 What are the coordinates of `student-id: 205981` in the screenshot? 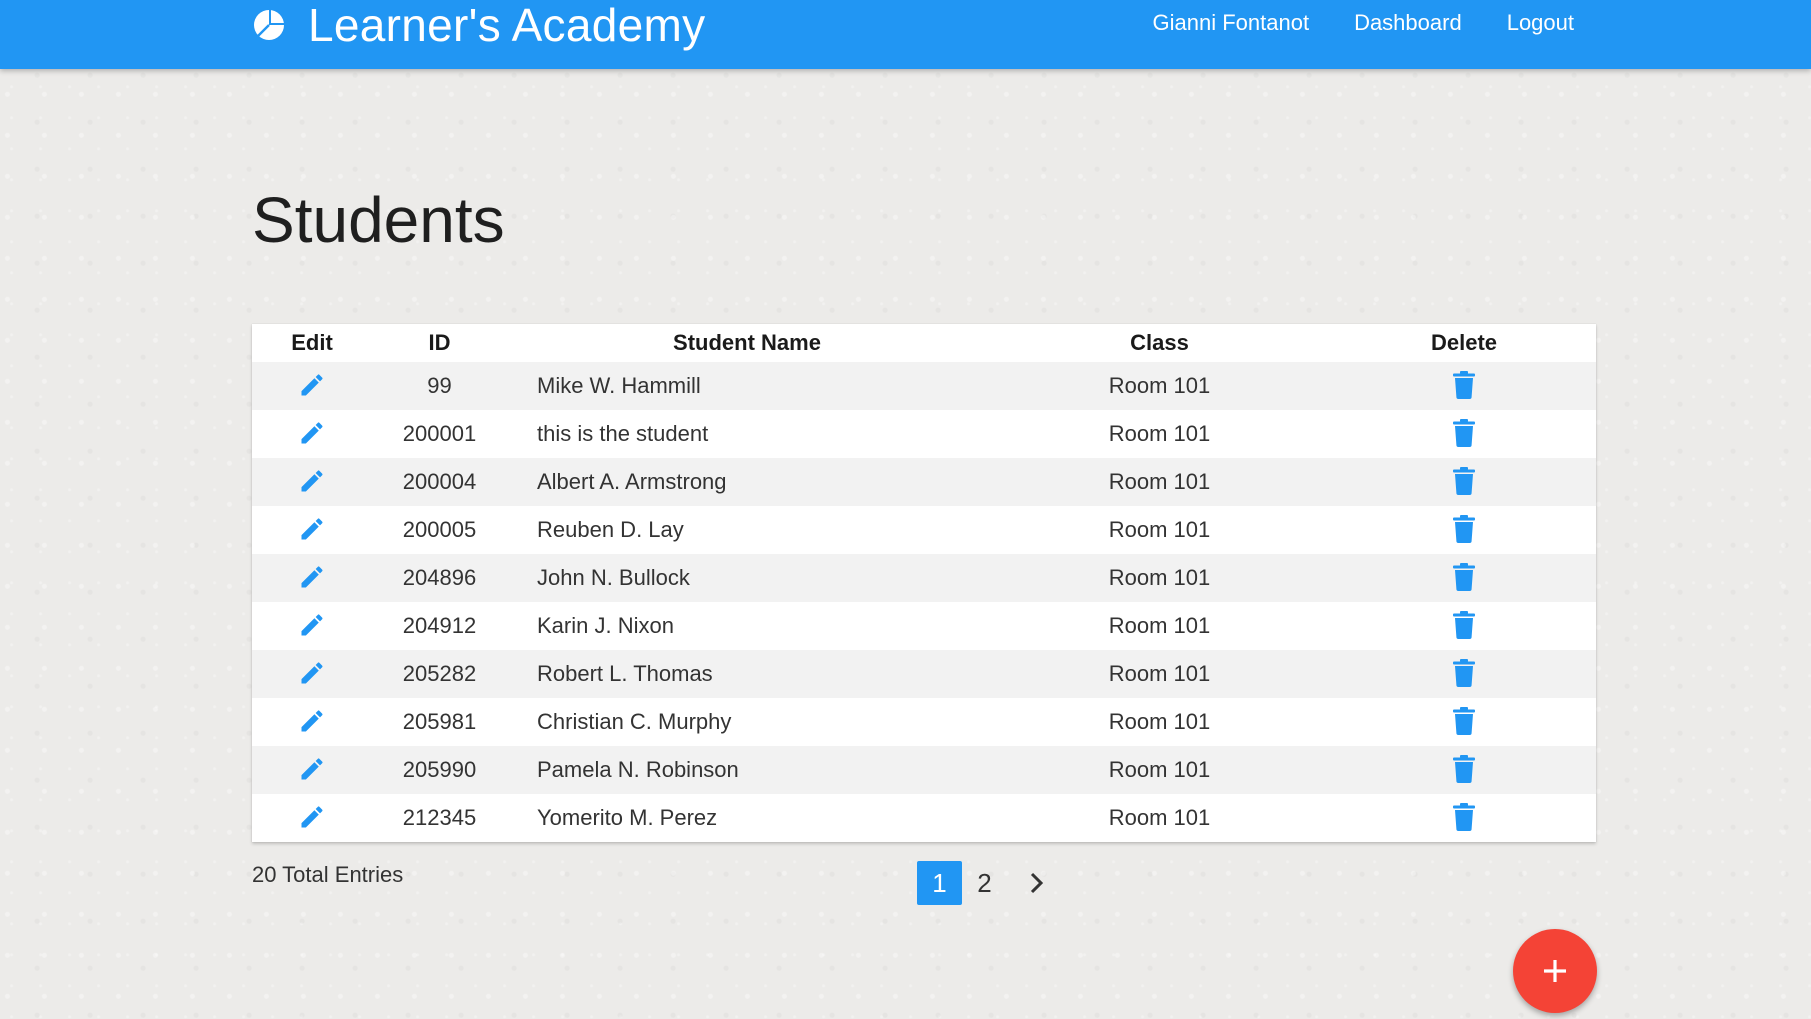 It's located at (439, 721).